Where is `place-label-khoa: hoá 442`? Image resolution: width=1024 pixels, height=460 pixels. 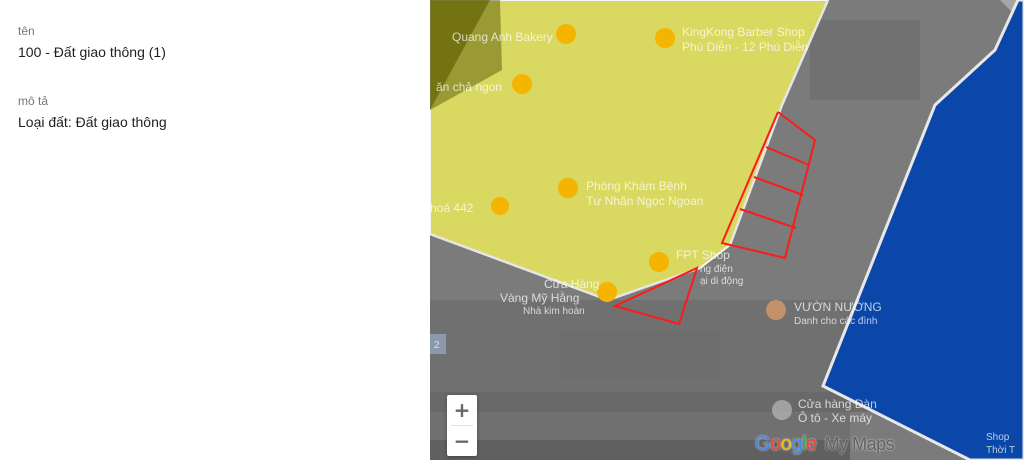 place-label-khoa: hoá 442 is located at coordinates (452, 208).